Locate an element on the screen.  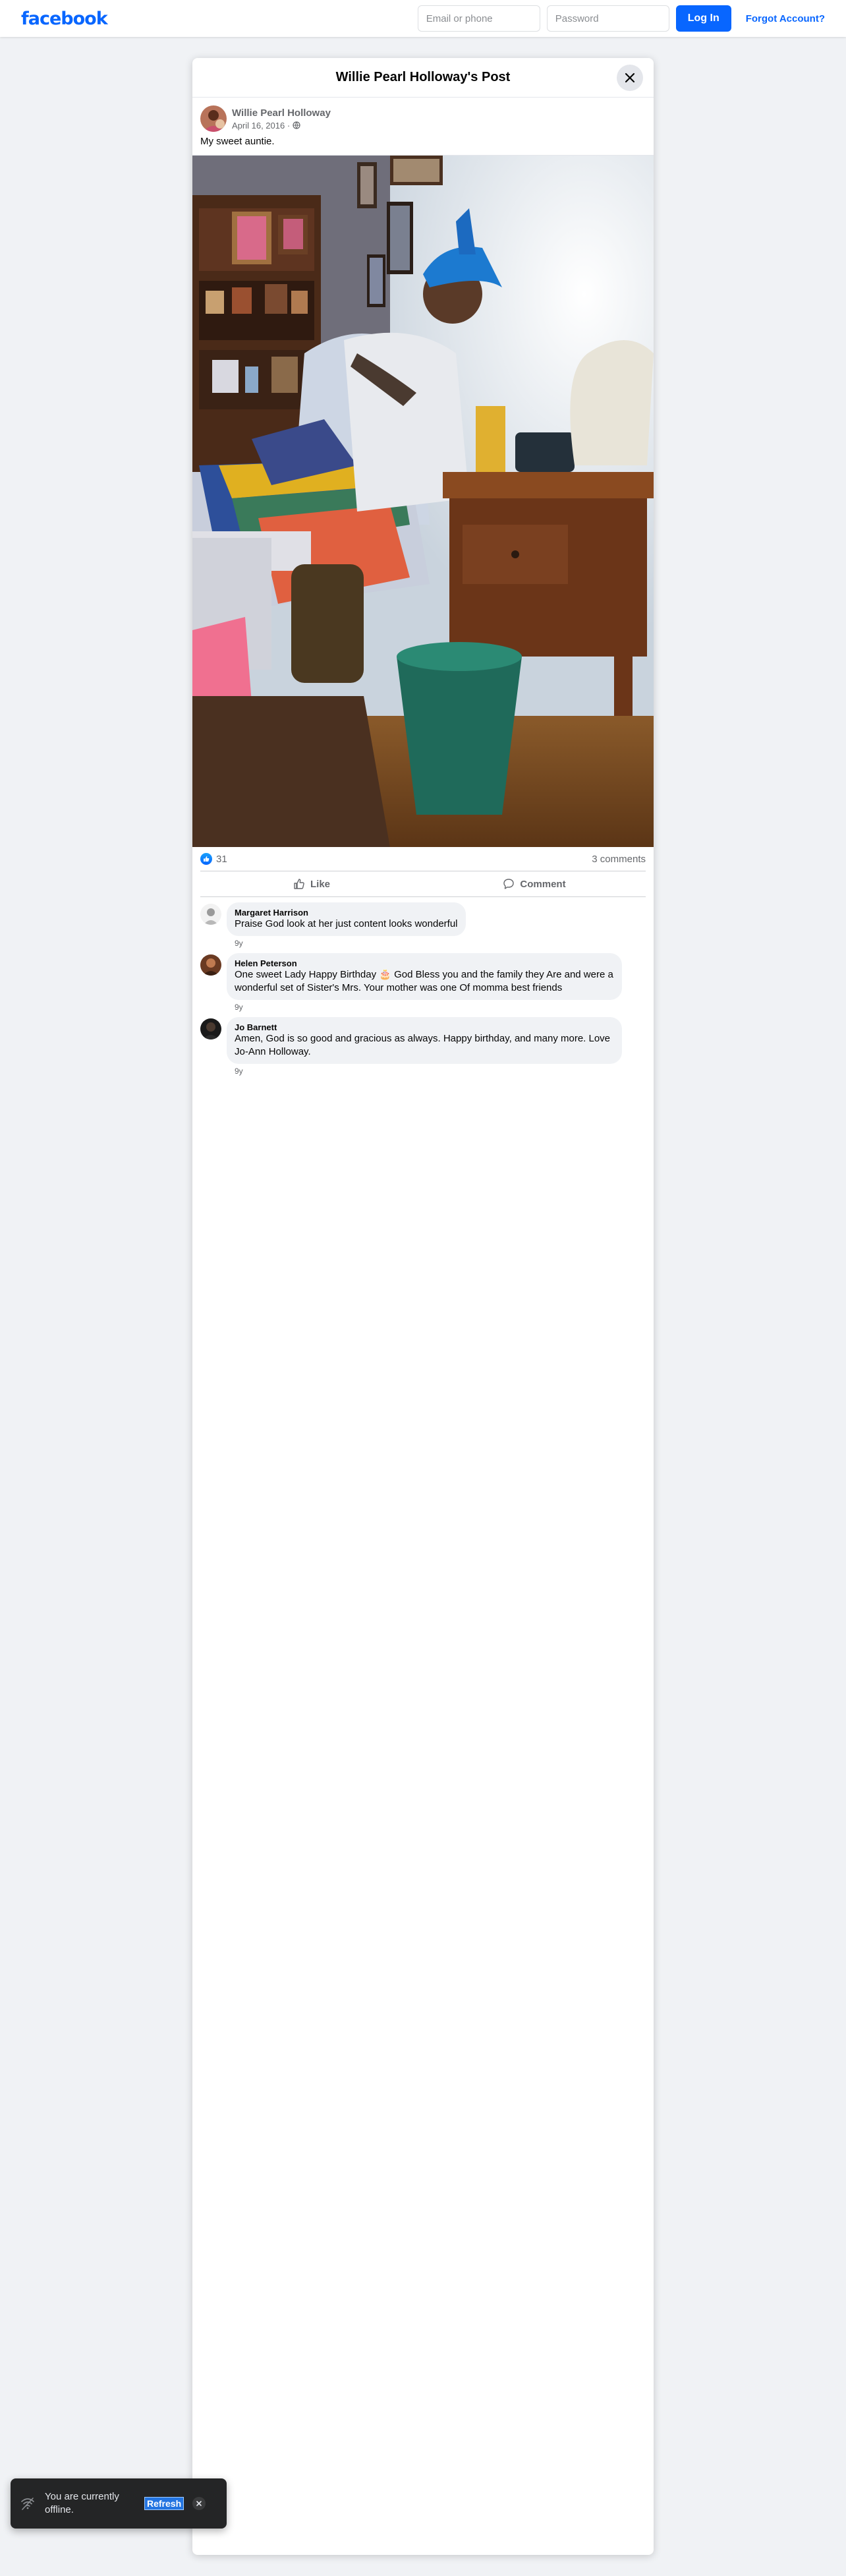
refresh-link: Refresh is located at coordinates (164, 2503).